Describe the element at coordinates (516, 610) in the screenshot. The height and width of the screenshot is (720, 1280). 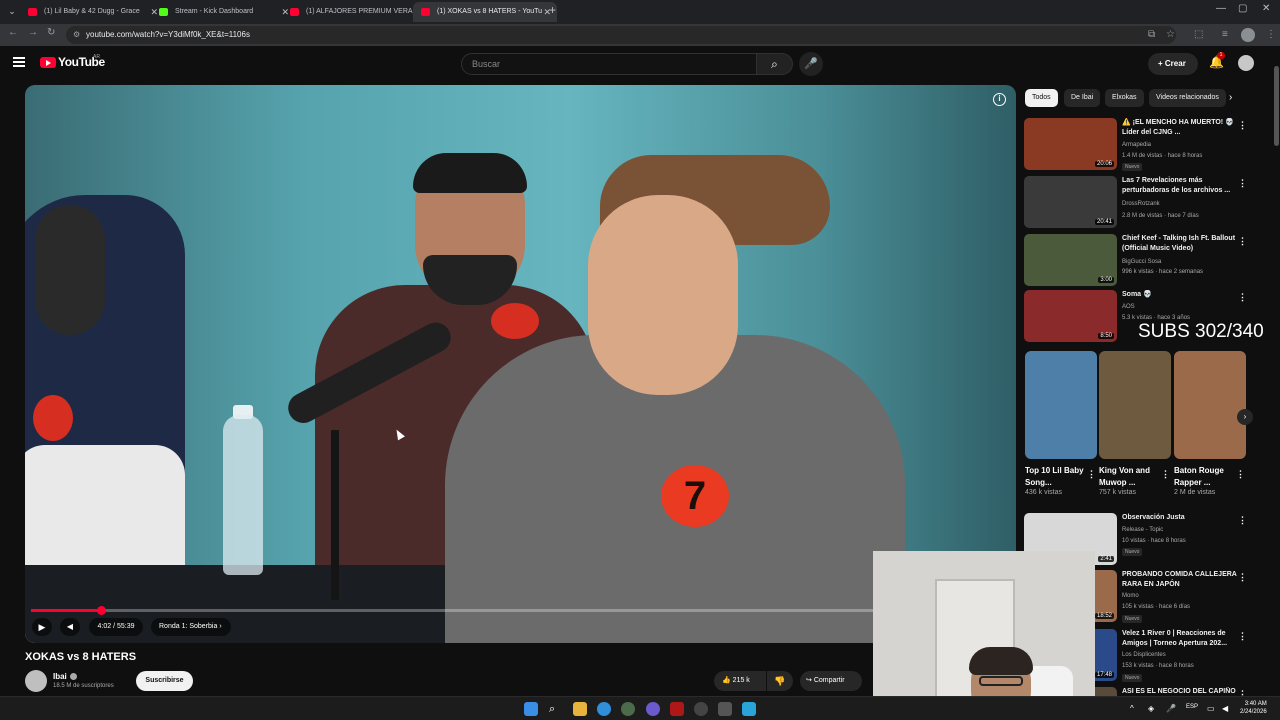
I see `progress-bar` at that location.